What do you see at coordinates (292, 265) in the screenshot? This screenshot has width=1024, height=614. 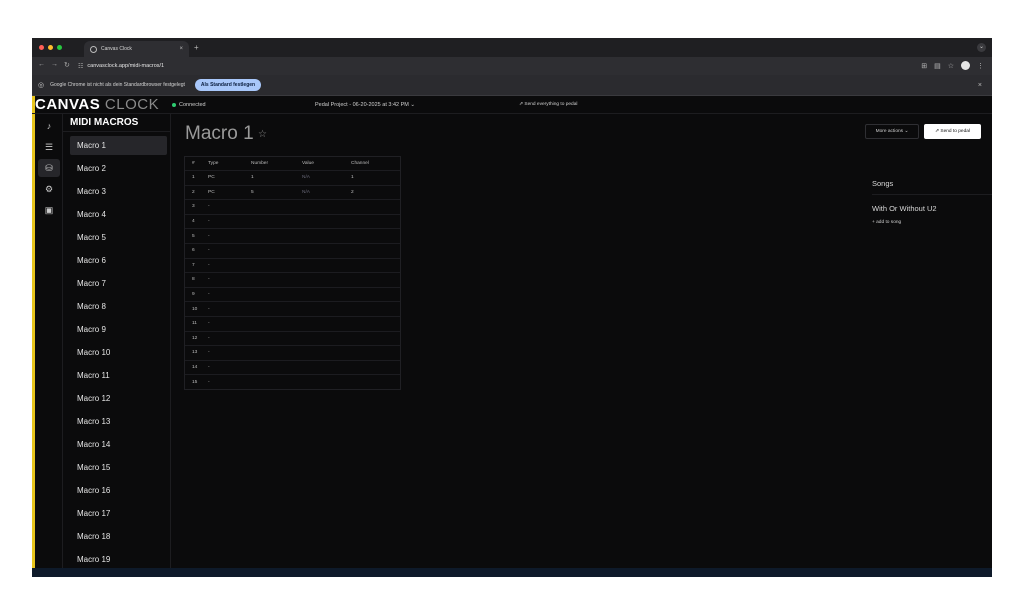 I see `table-row: 7-` at bounding box center [292, 265].